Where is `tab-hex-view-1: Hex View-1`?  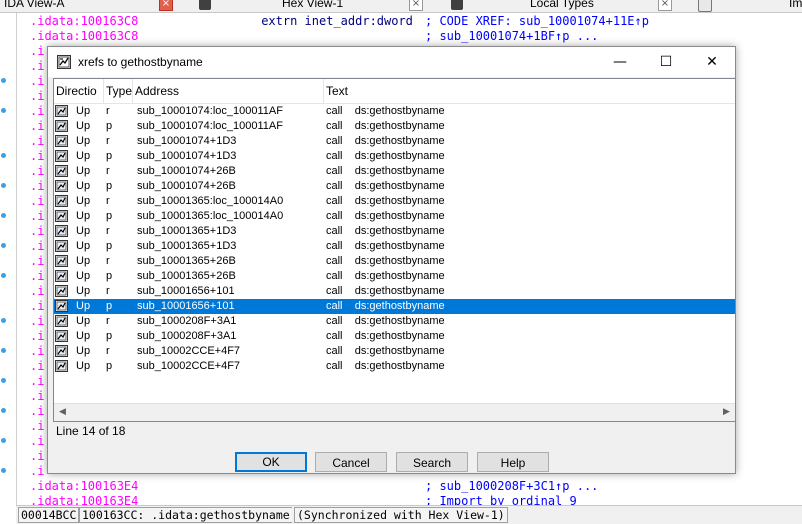
tab-hex-view-1: Hex View-1 is located at coordinates (312, 6).